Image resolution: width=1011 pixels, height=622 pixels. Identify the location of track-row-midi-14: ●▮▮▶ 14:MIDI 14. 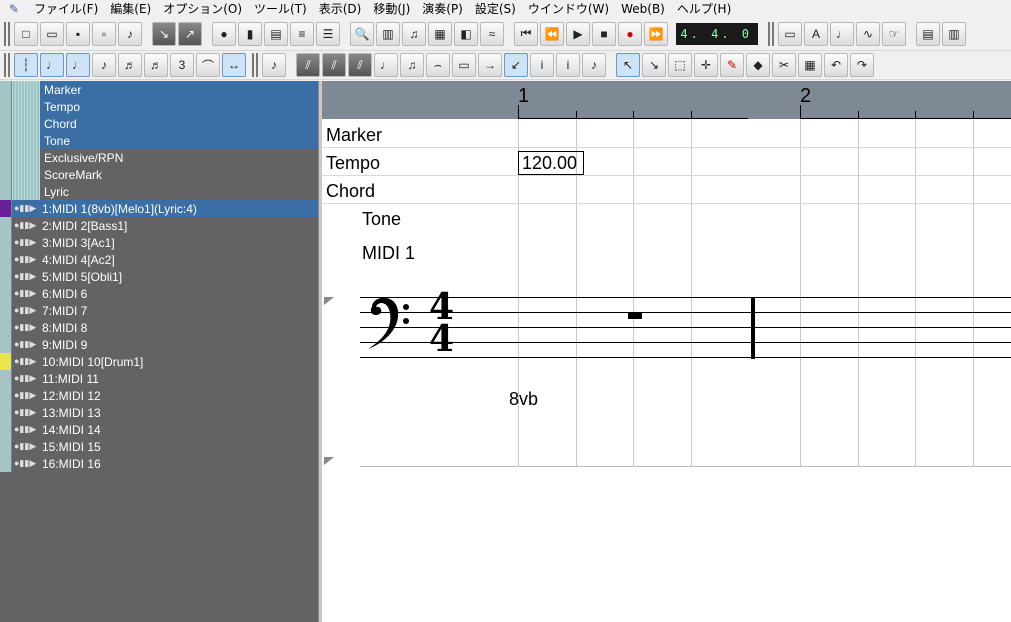
(159, 429).